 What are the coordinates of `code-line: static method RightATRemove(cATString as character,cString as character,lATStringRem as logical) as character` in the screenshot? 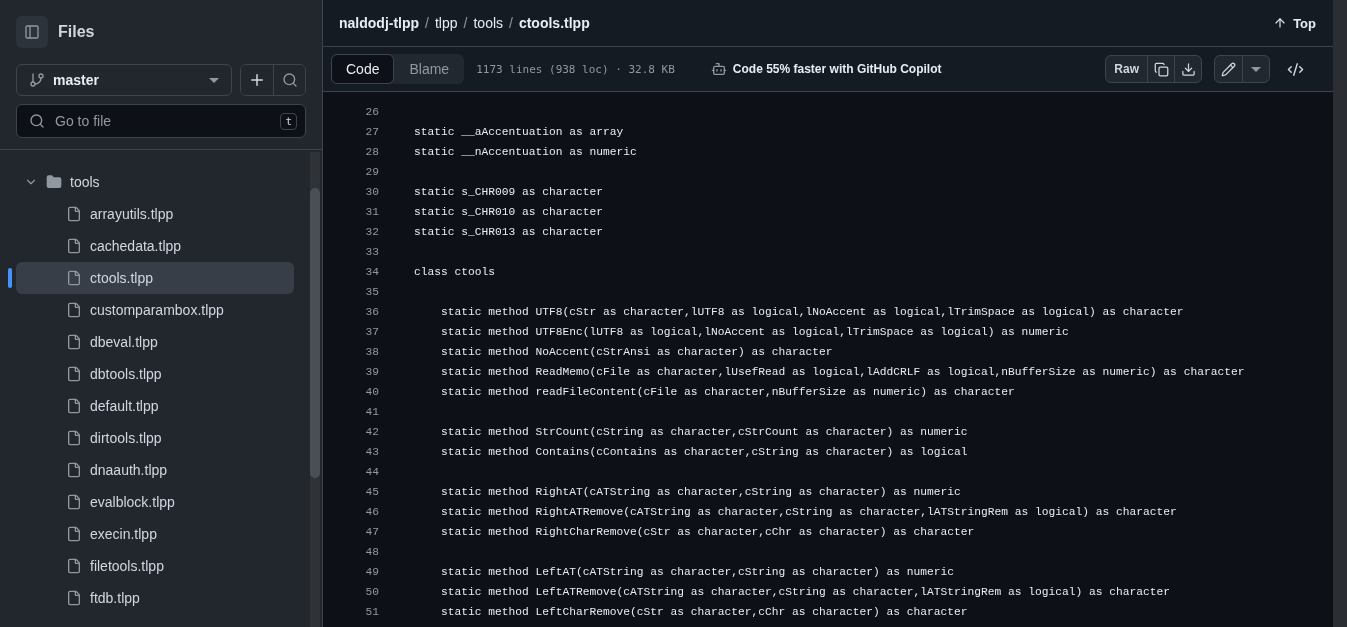 It's located at (808, 512).